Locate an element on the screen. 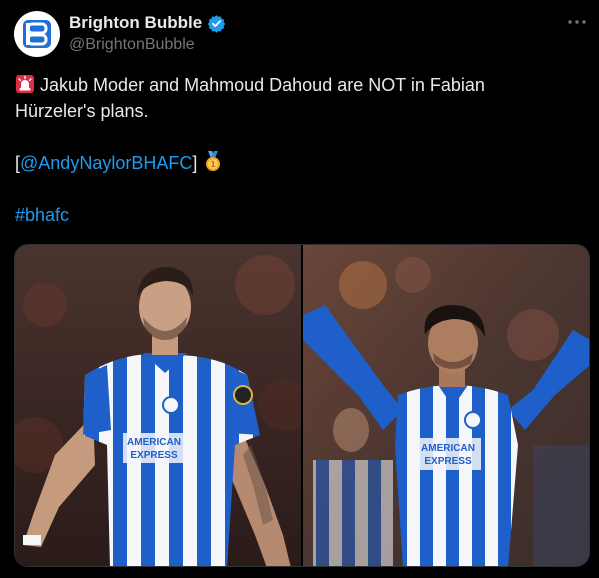  medal-icon: 1 is located at coordinates (213, 161).